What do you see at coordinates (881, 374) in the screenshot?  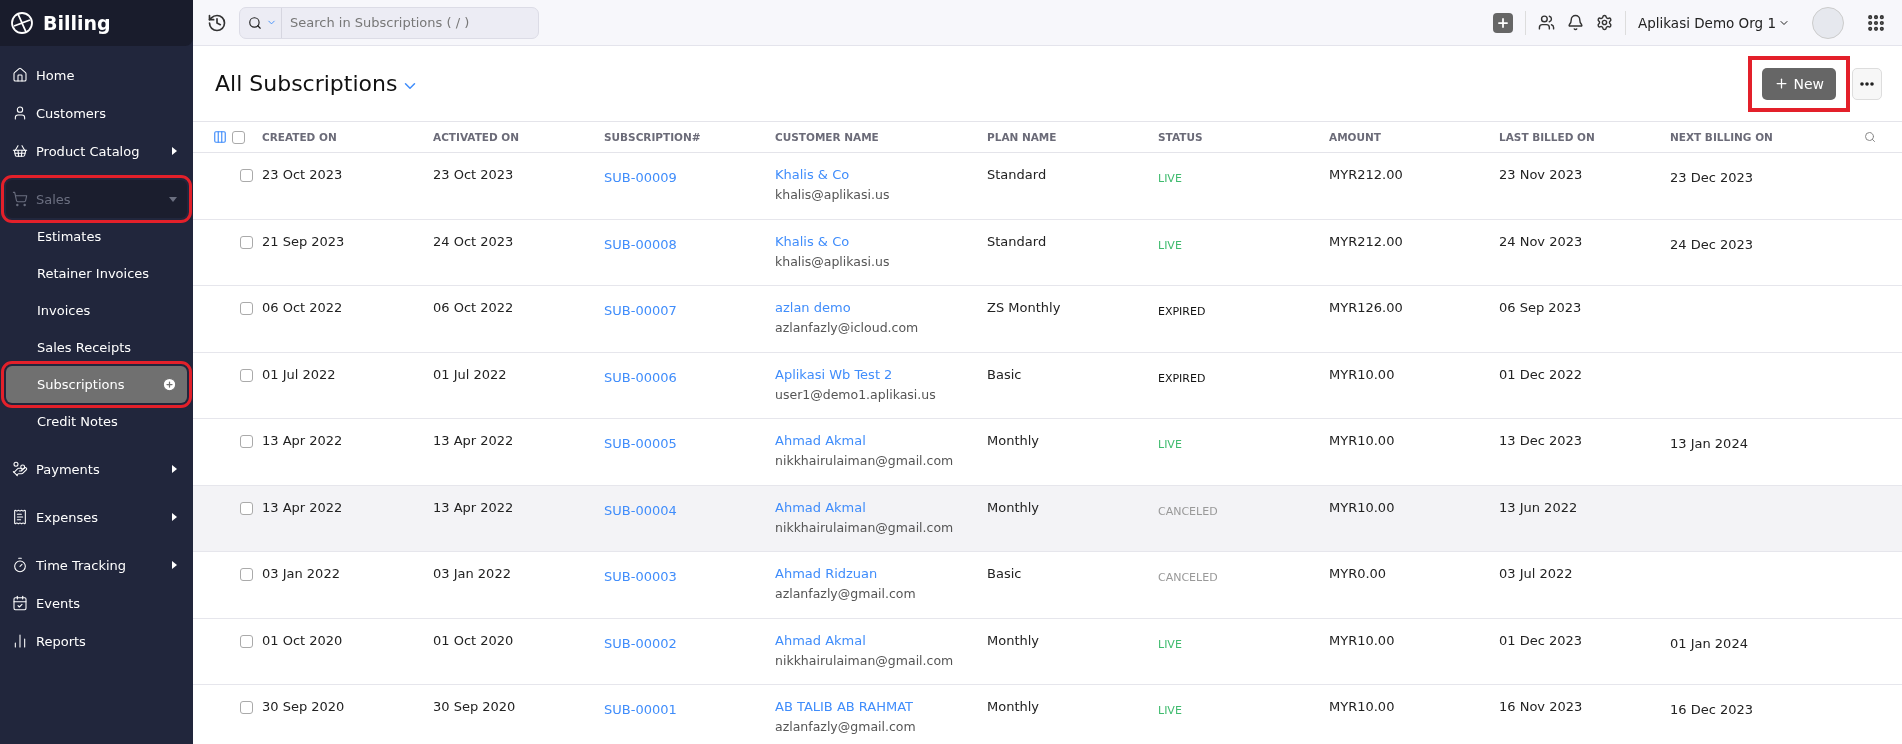 I see `customer-link: Aplikasi Wb Test 2` at bounding box center [881, 374].